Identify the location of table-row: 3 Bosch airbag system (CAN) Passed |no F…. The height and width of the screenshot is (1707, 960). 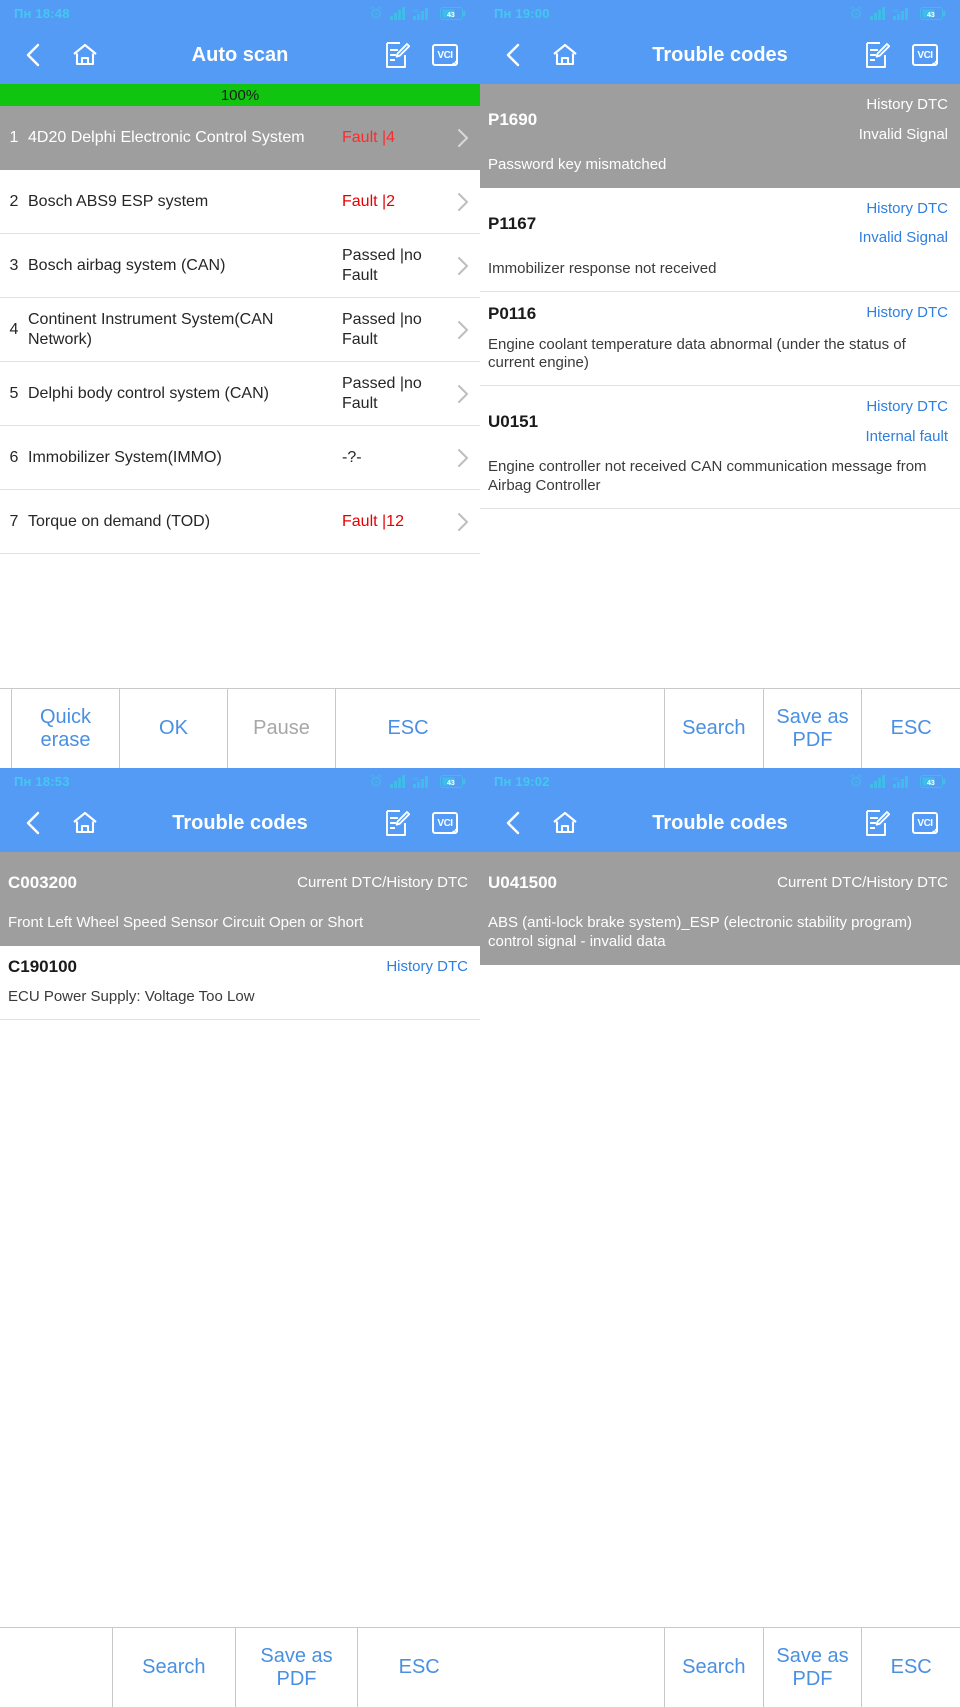
(240, 266).